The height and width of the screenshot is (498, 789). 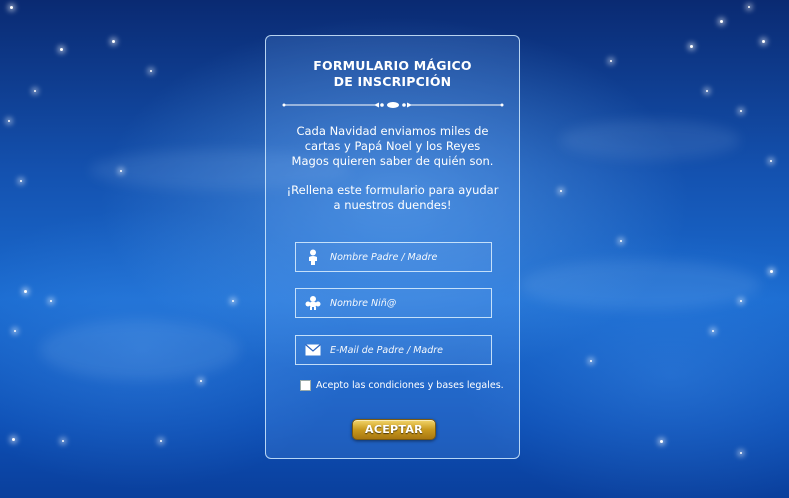 I want to click on parent-name-input, so click(x=407, y=257).